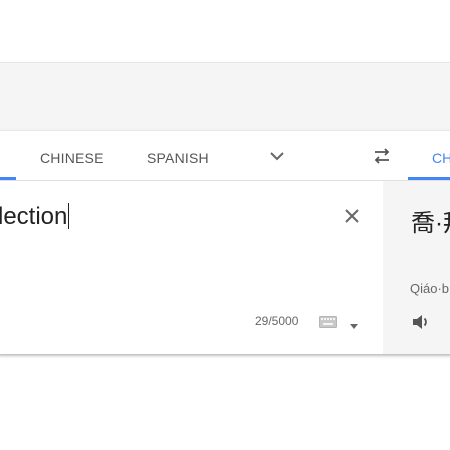 The width and height of the screenshot is (450, 450). I want to click on keyboard-icon, so click(328, 321).